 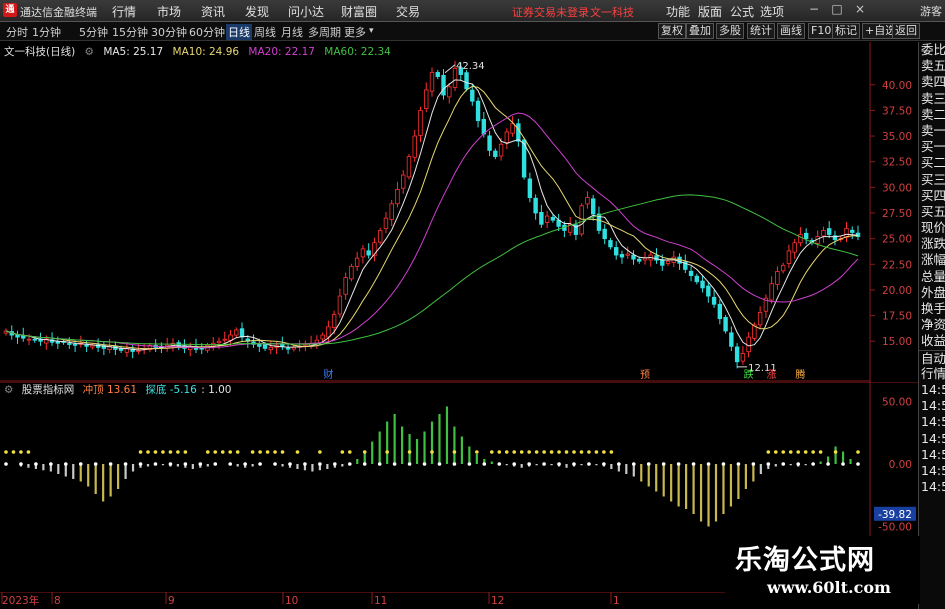 What do you see at coordinates (897, 163) in the screenshot?
I see `y-tick-label: 32.50` at bounding box center [897, 163].